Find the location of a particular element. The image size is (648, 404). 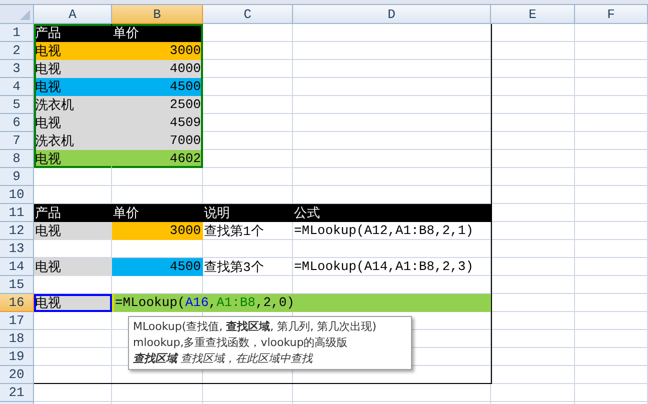

argument-help: 查找区域 查找区域，在此区域中查找 is located at coordinates (223, 359).